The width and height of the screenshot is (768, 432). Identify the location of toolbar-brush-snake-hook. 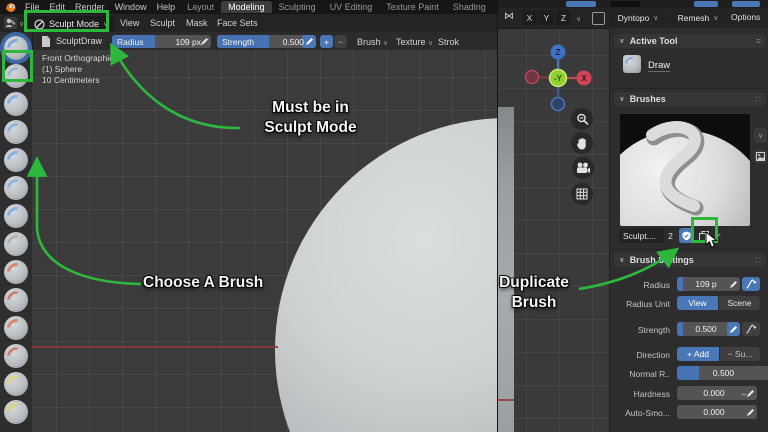
(16, 412).